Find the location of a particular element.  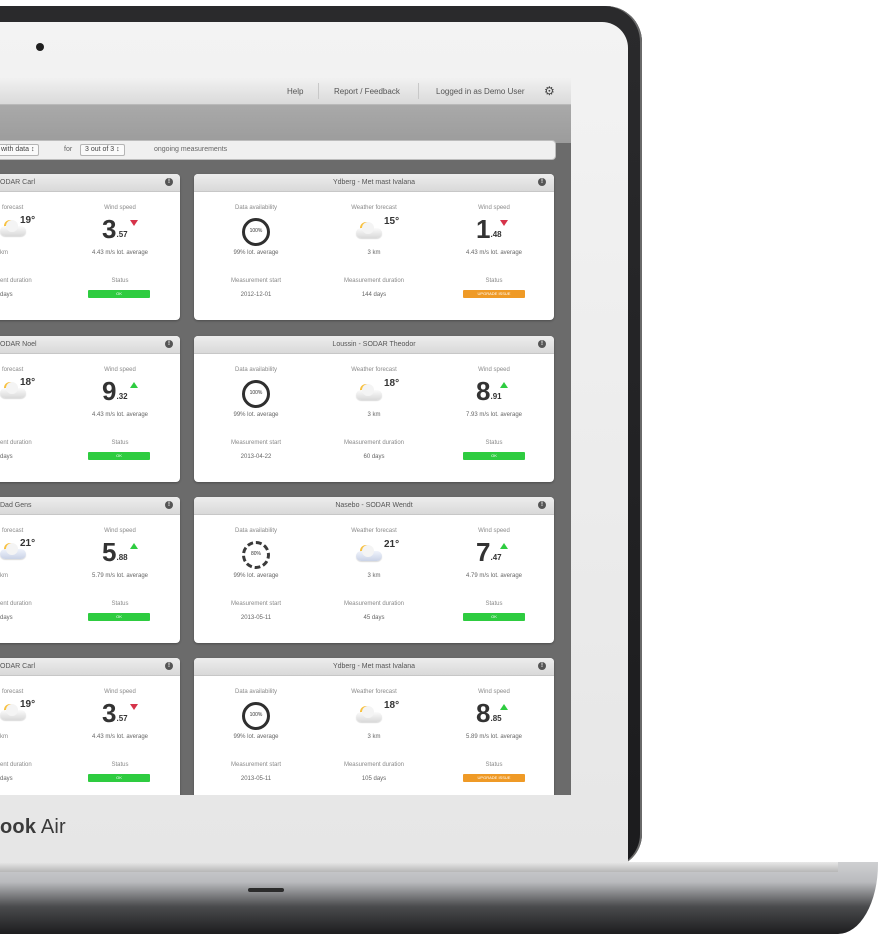

brand-bold: ook is located at coordinates (18, 827).